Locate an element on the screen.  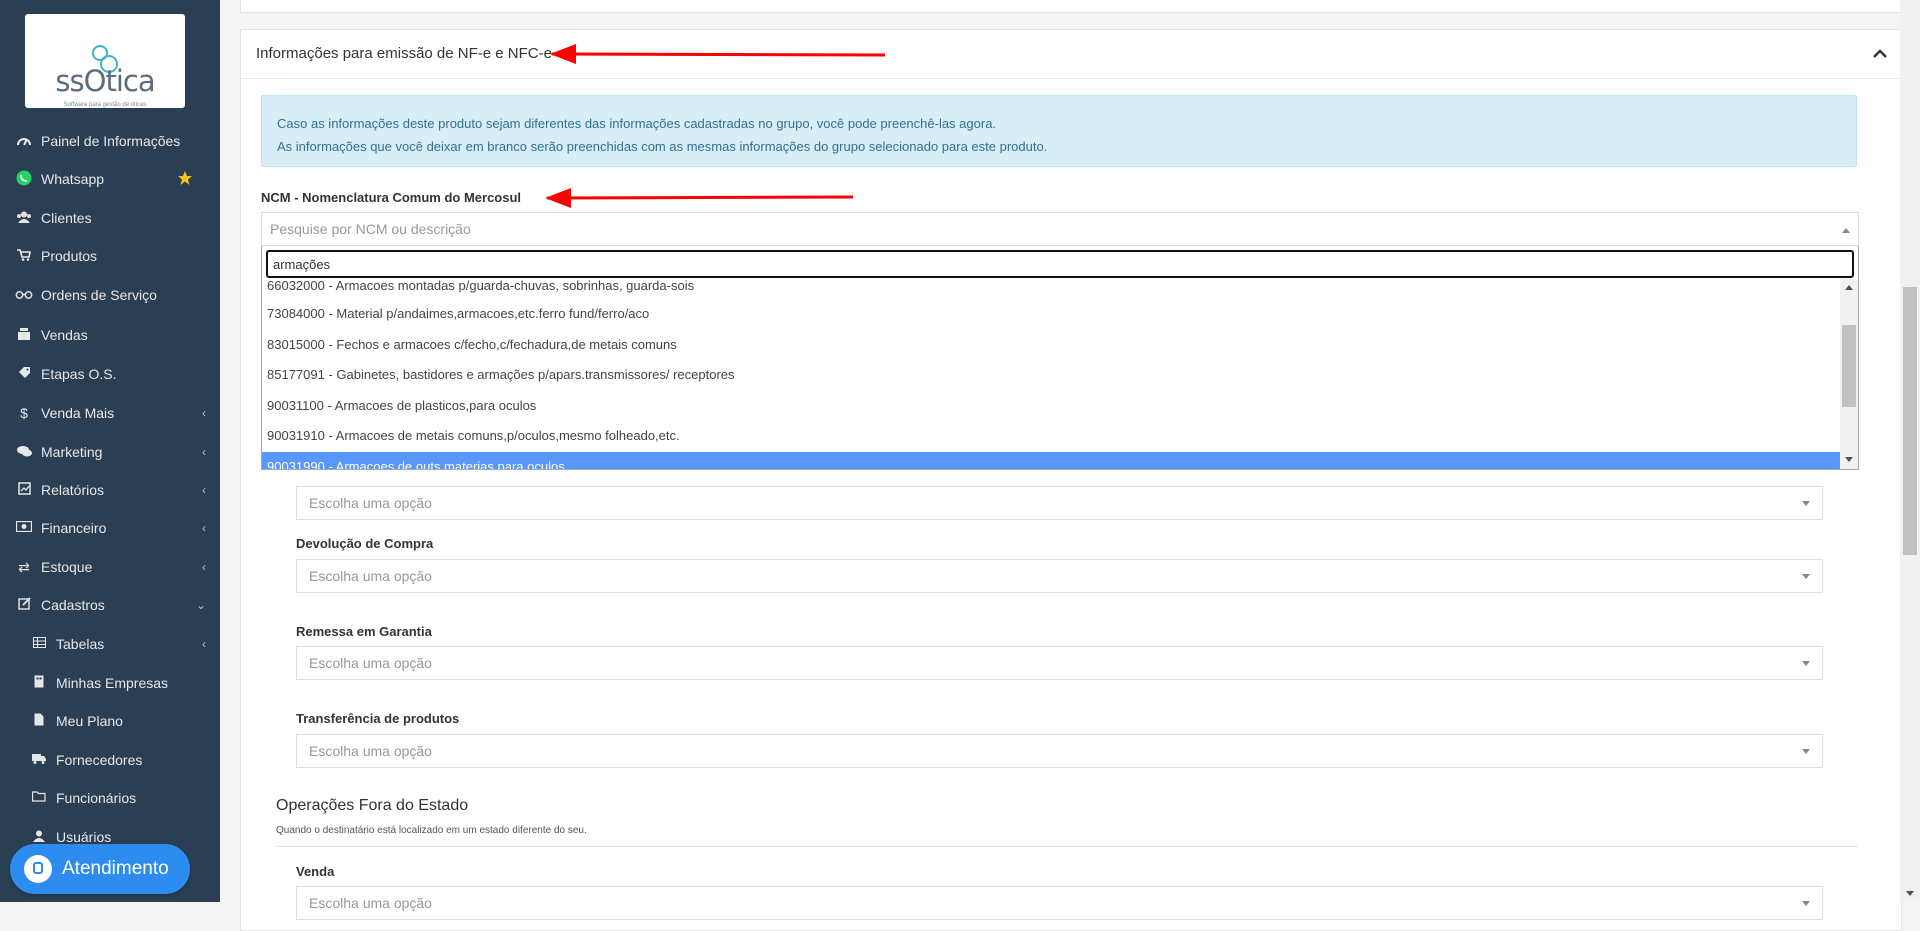
sidebar-item-venda-mais: $ Venda Mais ‹ is located at coordinates (110, 413).